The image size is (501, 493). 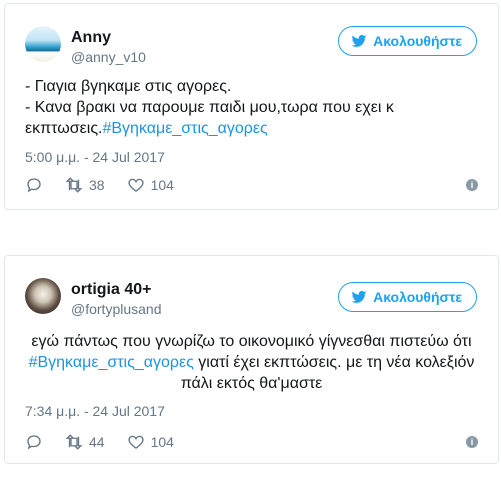 What do you see at coordinates (111, 290) in the screenshot?
I see `user-name: ortigia 40+` at bounding box center [111, 290].